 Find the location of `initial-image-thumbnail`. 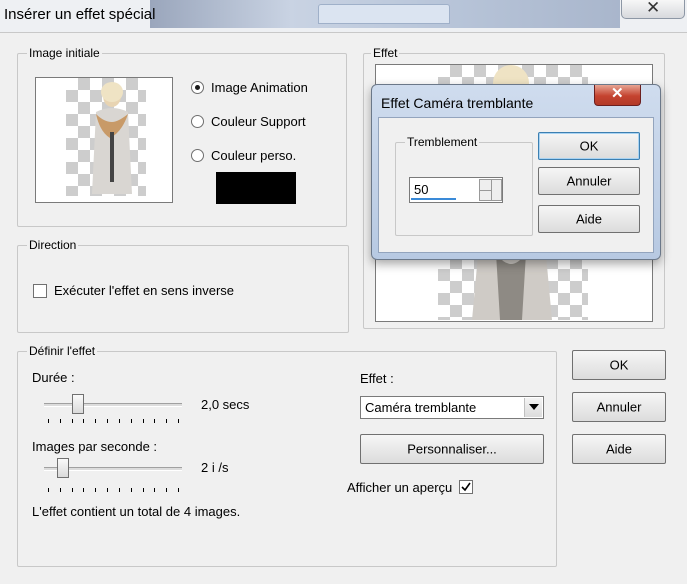

initial-image-thumbnail is located at coordinates (104, 140).